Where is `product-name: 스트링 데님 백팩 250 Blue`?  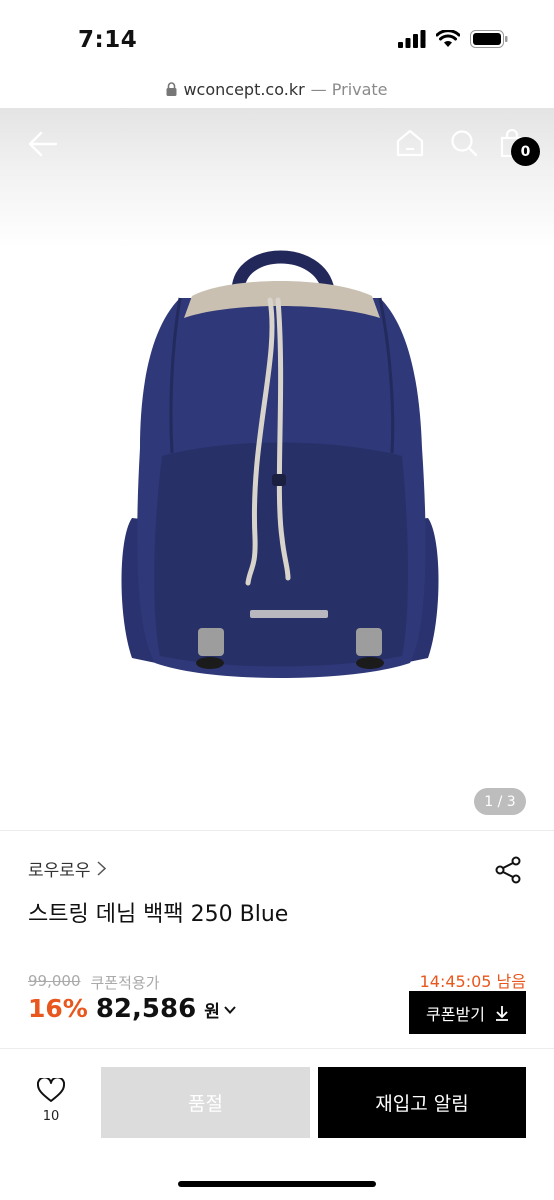 product-name: 스트링 데님 백팩 250 Blue is located at coordinates (158, 914).